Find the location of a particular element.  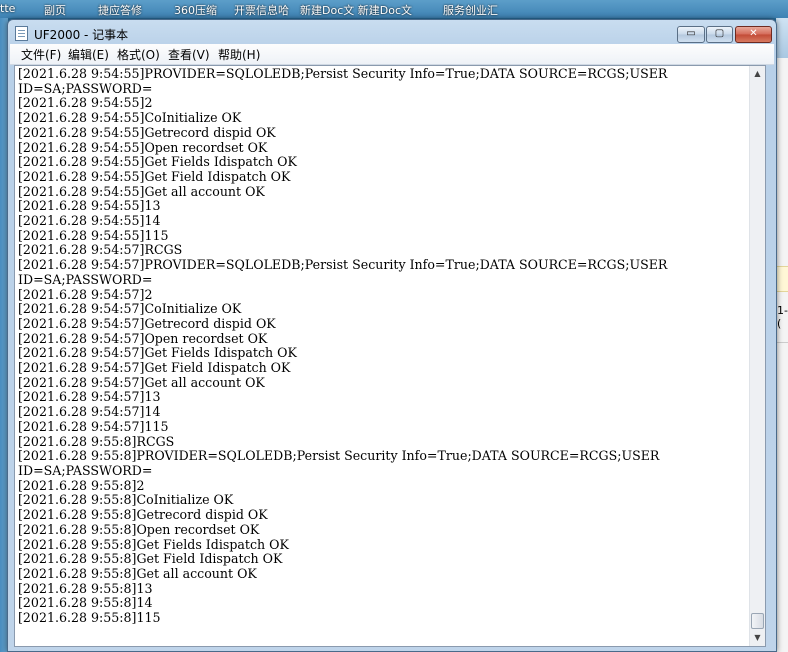

text-line: [2021.6.28 9:55:8]13 is located at coordinates (85, 588).